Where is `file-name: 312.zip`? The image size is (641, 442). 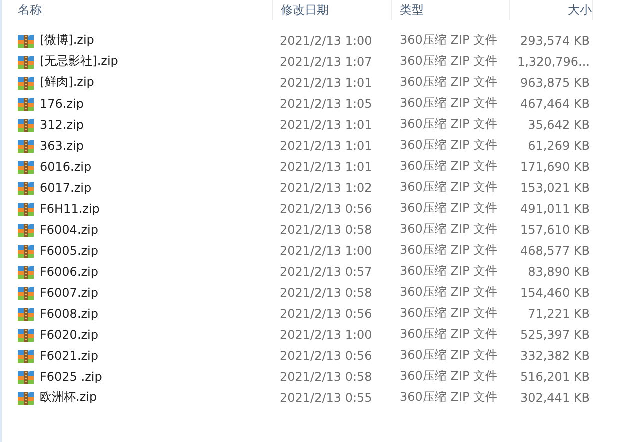
file-name: 312.zip is located at coordinates (62, 125).